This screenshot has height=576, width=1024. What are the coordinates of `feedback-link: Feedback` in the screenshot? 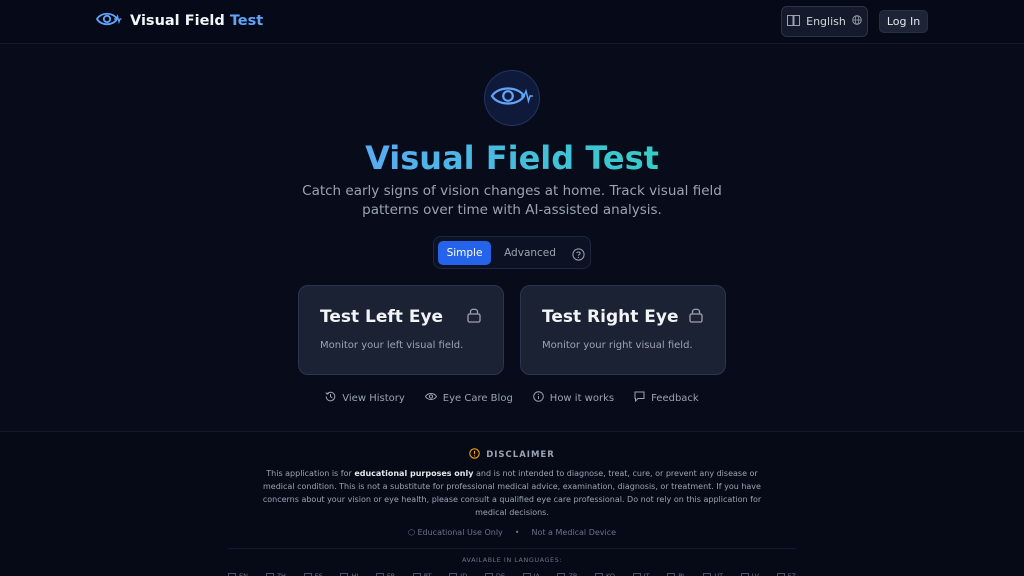 It's located at (666, 398).